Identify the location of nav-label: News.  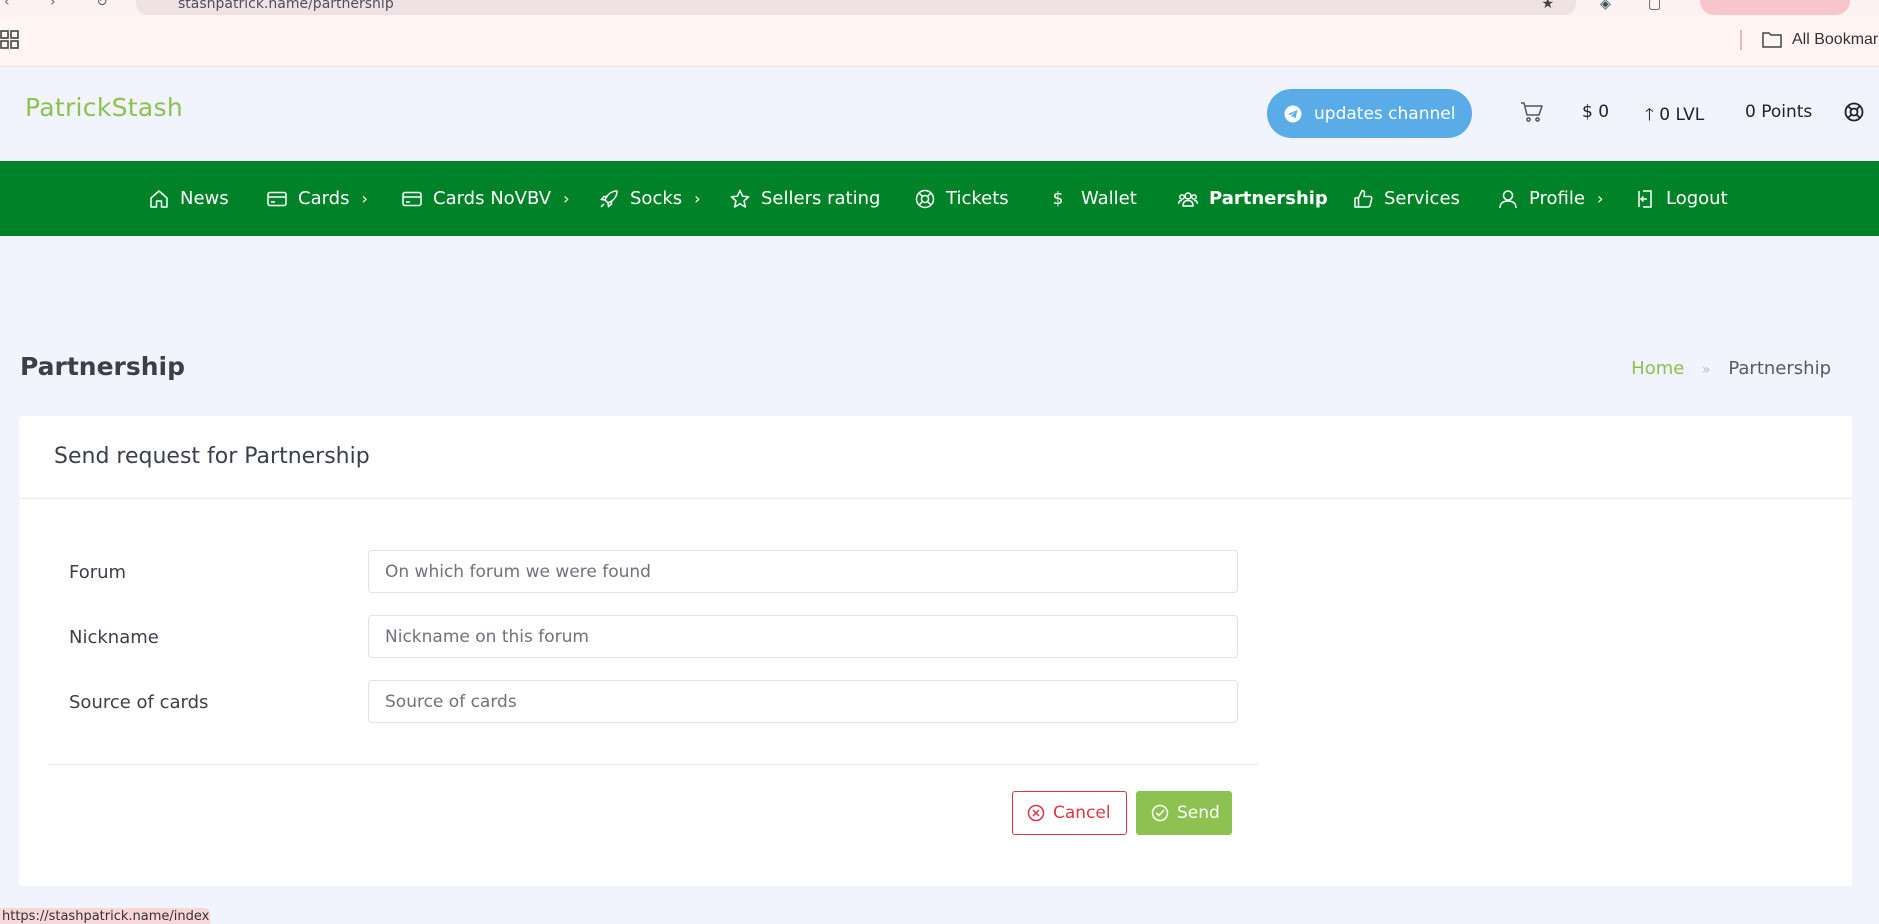
(204, 198).